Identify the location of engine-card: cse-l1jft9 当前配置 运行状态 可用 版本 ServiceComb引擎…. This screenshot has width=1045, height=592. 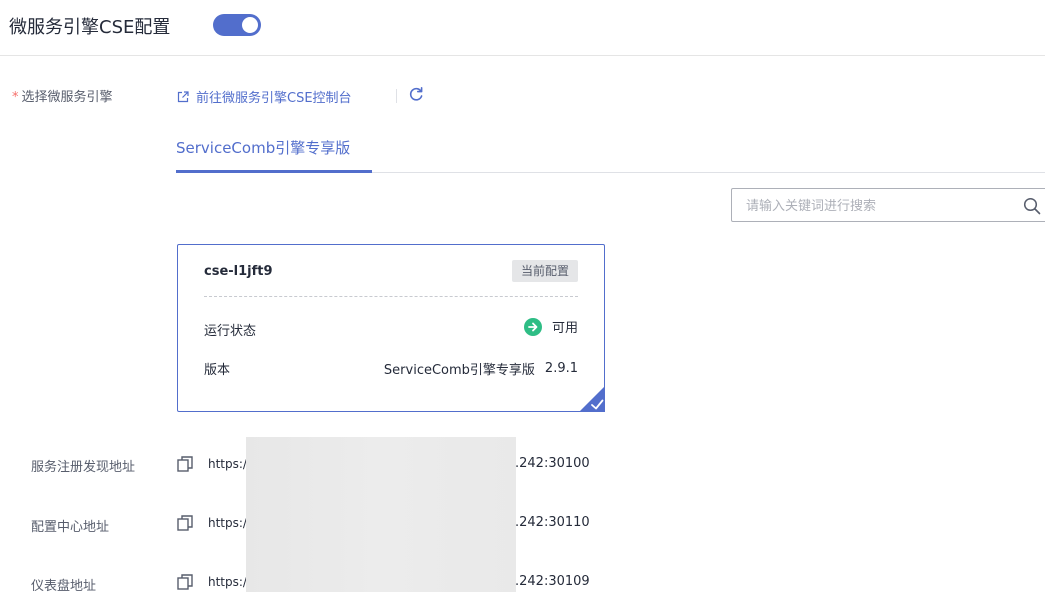
(391, 328).